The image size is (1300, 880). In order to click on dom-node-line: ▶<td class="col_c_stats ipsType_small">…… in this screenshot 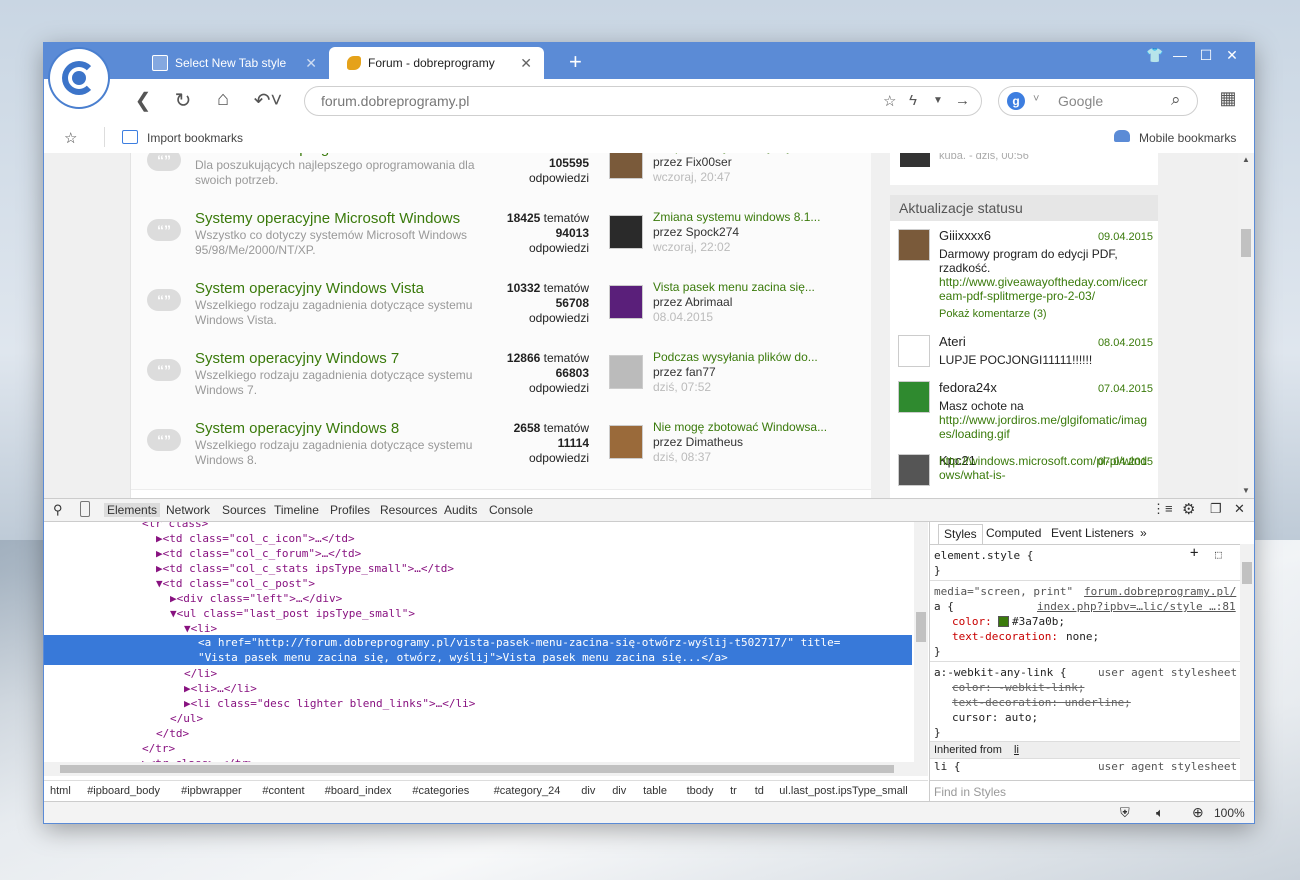, I will do `click(305, 568)`.